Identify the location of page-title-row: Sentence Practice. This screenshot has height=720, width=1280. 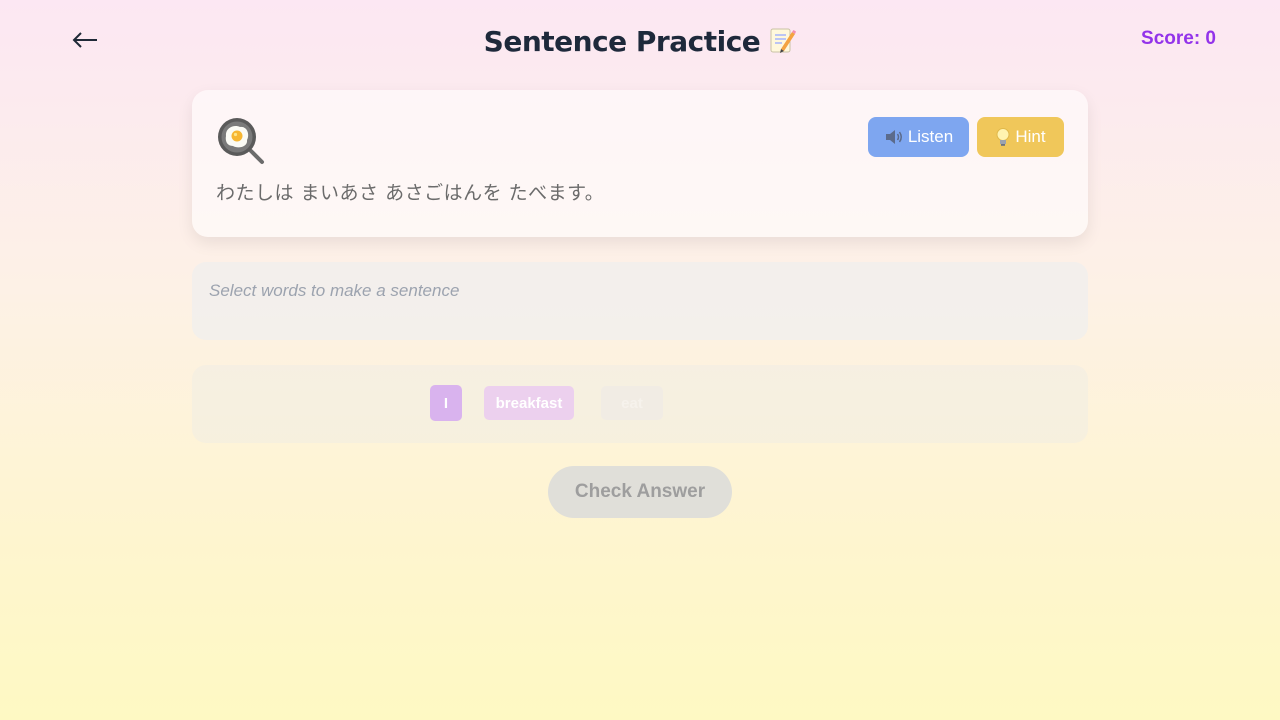
(640, 42).